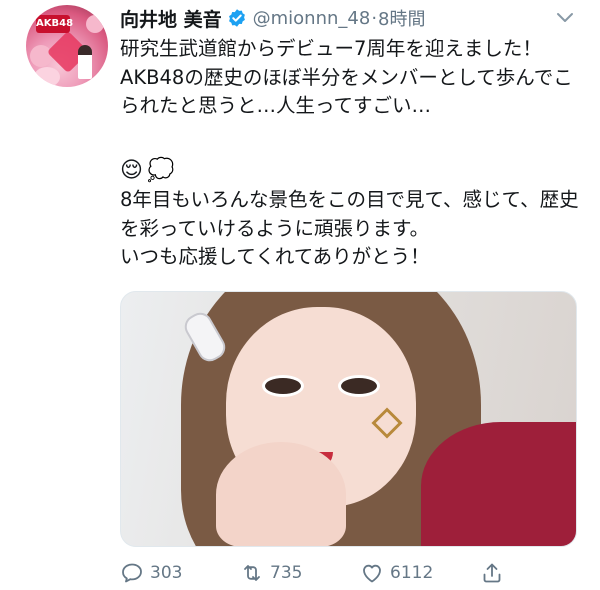  I want to click on retweet-icon, so click(252, 573).